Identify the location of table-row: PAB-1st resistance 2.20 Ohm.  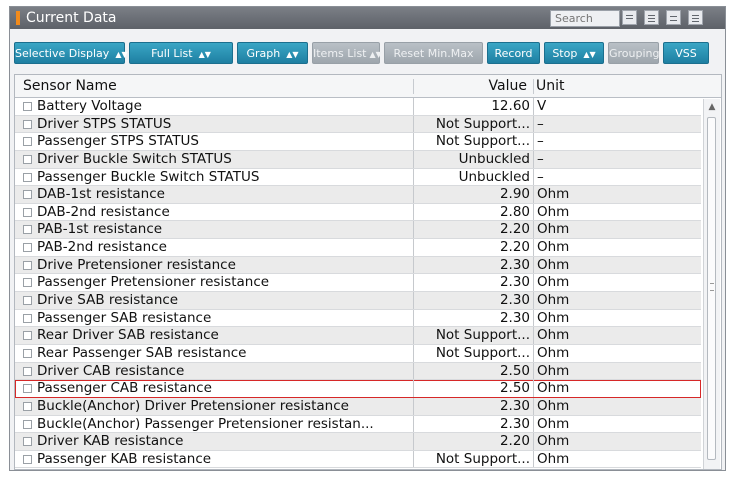
(358, 230).